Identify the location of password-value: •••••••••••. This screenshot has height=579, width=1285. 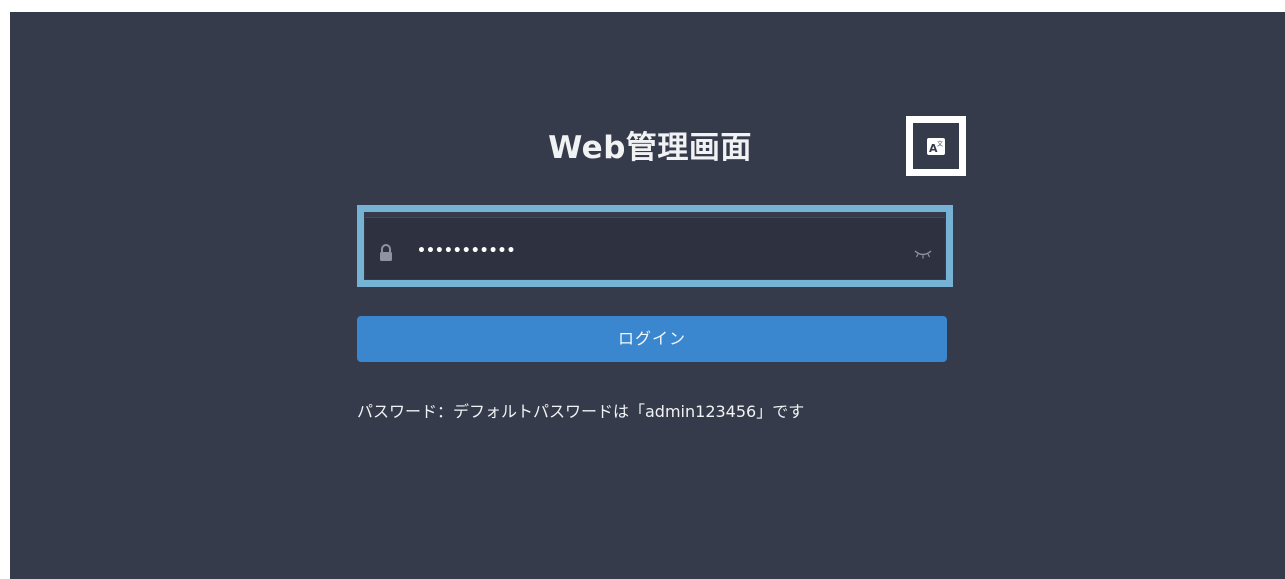
(466, 251).